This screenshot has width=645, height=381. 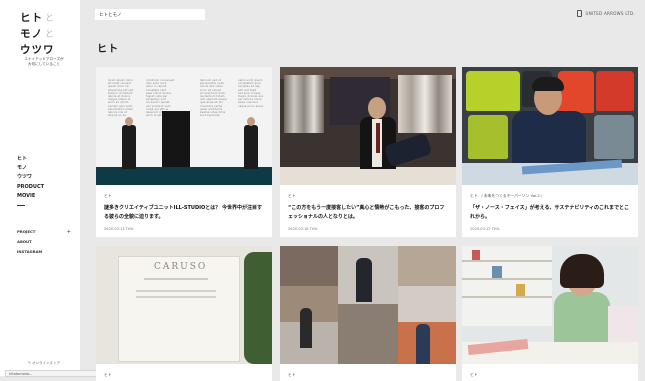 I want to click on nav-item-movie: MOVIE, so click(x=30, y=196).